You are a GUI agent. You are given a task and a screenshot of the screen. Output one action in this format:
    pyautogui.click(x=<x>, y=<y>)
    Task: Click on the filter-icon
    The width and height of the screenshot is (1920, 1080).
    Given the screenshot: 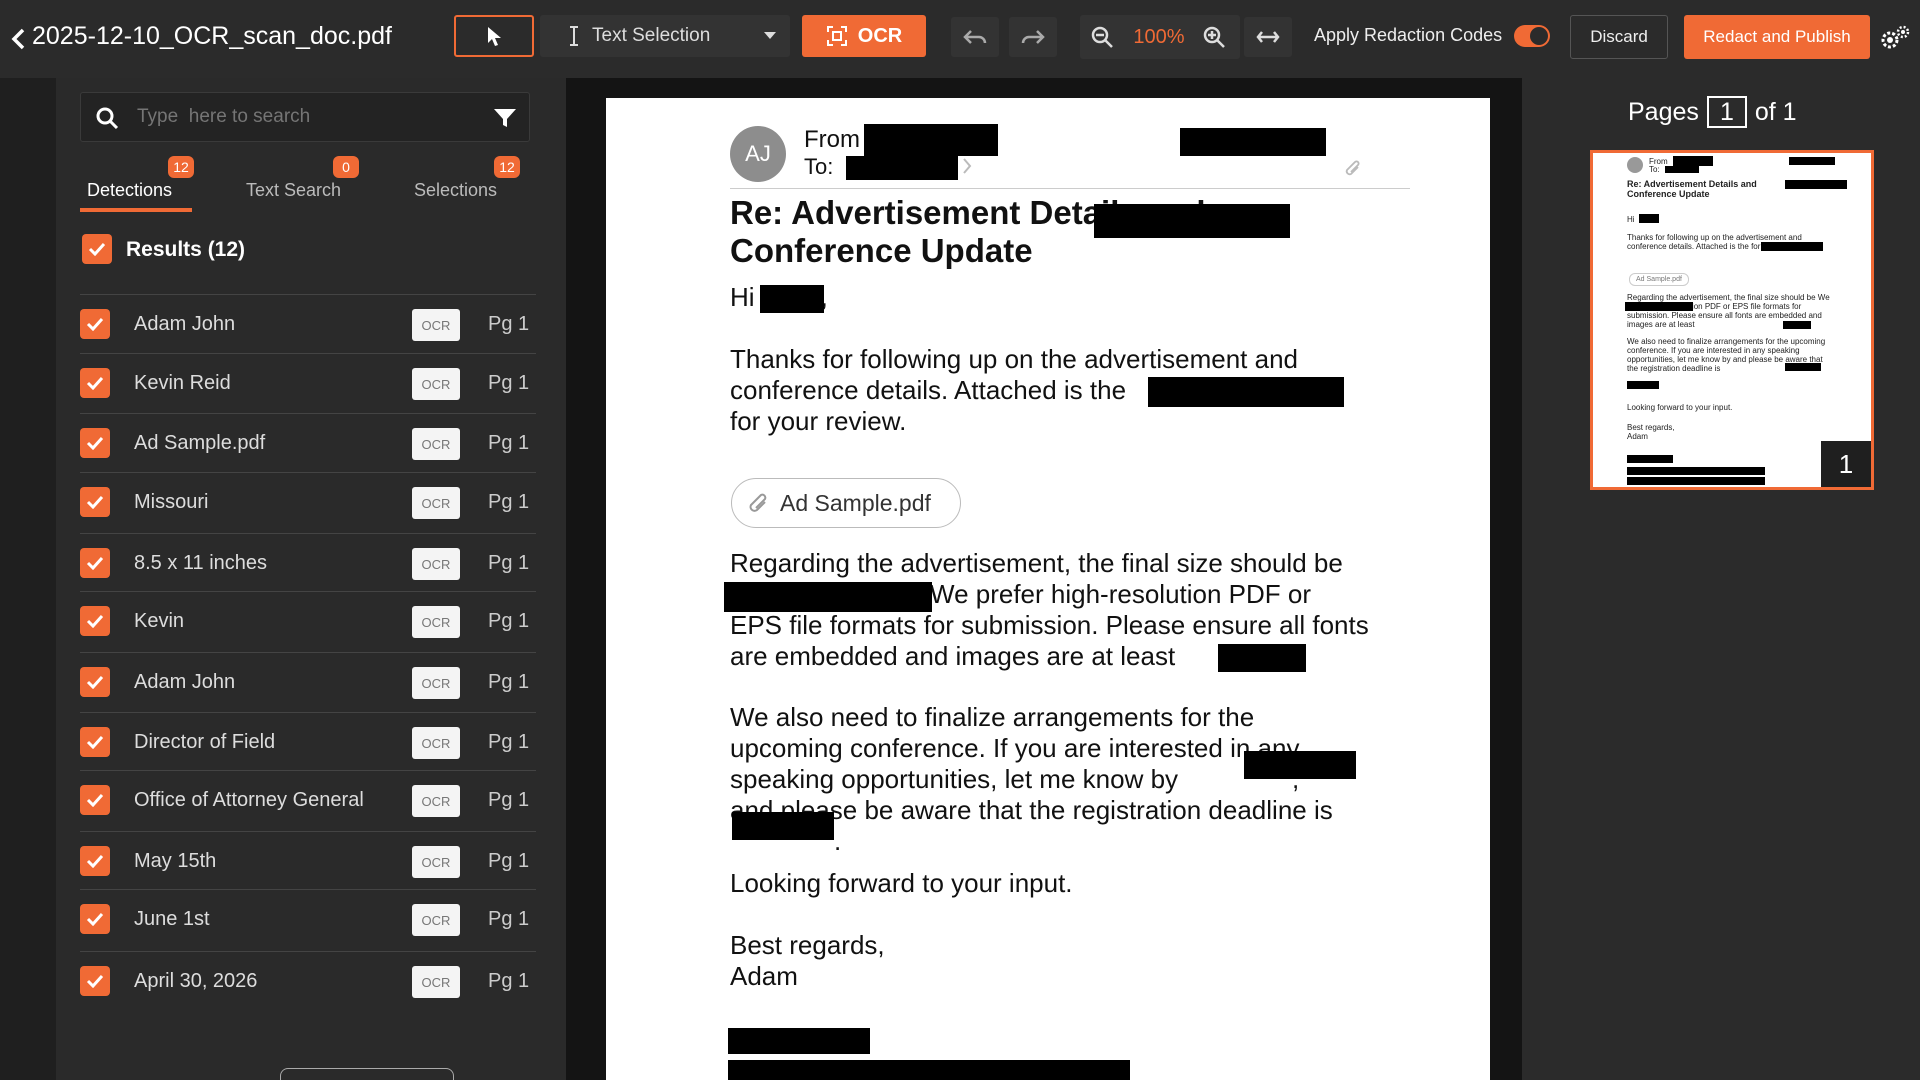 What is the action you would take?
    pyautogui.click(x=505, y=120)
    